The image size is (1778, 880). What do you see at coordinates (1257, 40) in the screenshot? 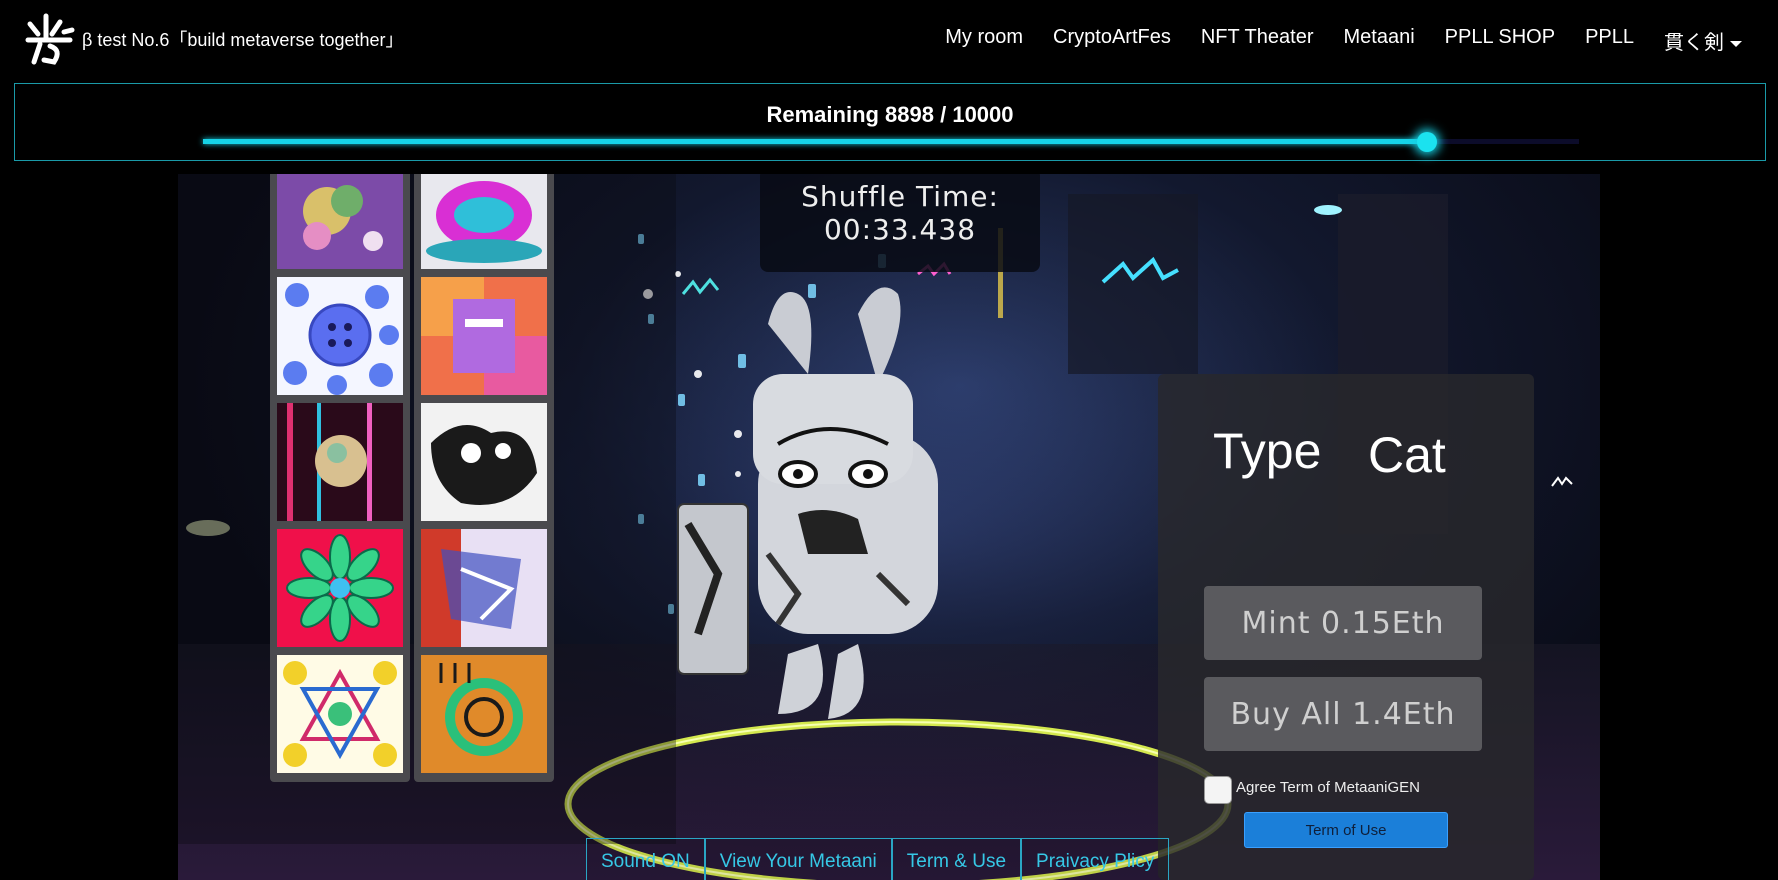
I see `nav-nft-theater: NFT Theater` at bounding box center [1257, 40].